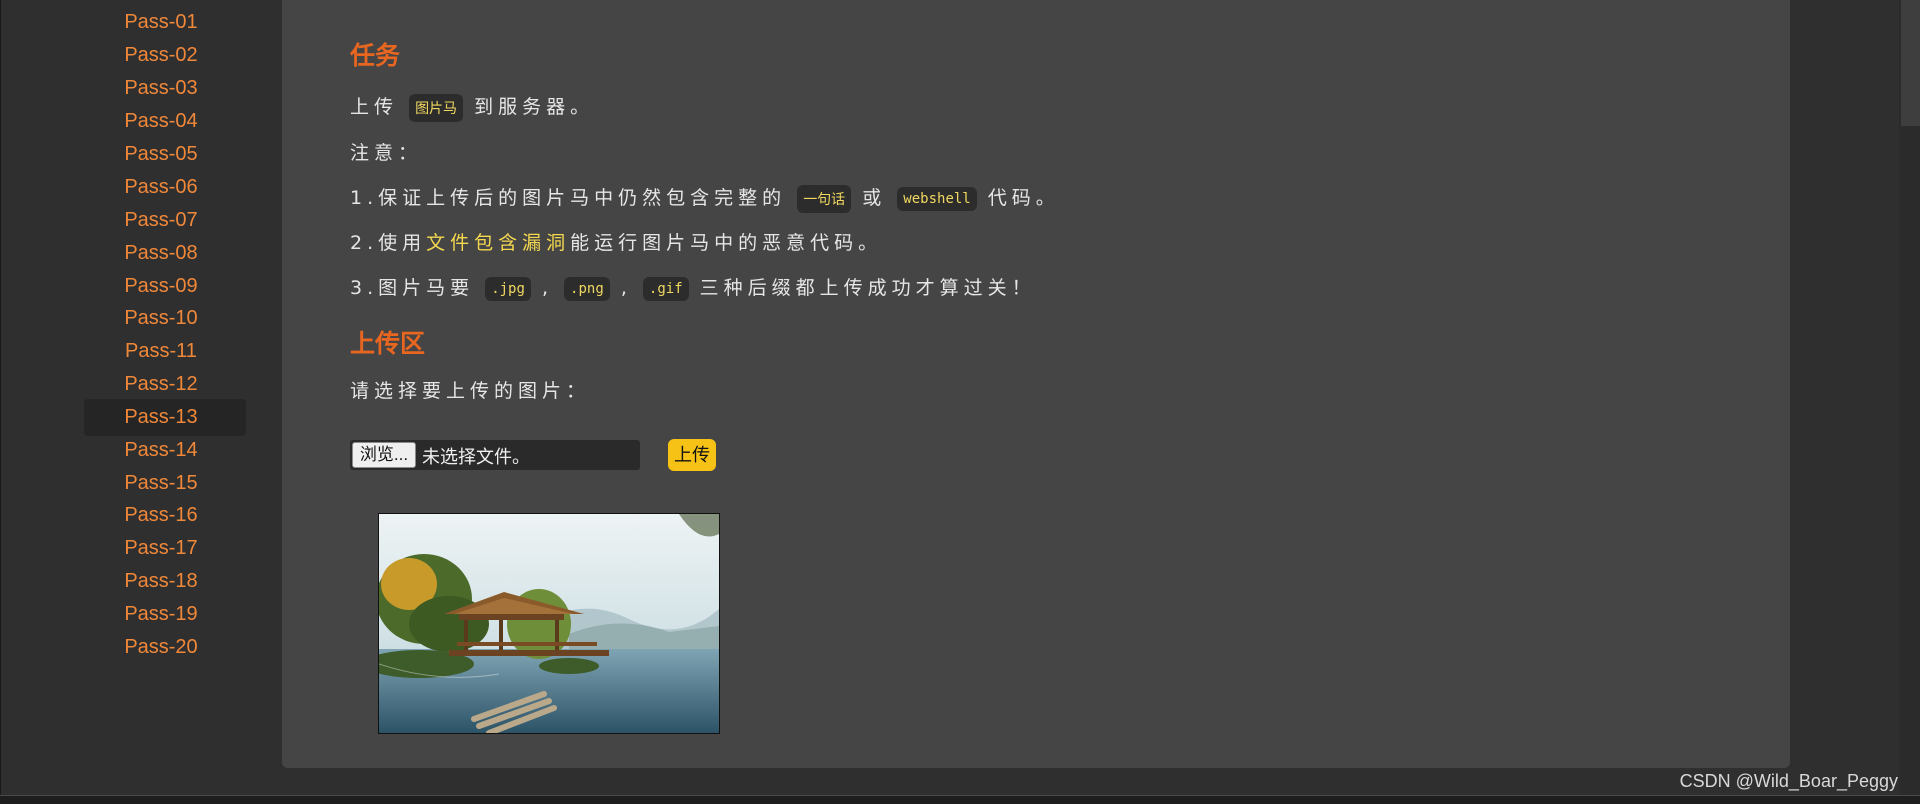 This screenshot has width=1920, height=804. I want to click on upload-heading: 上传区, so click(388, 344).